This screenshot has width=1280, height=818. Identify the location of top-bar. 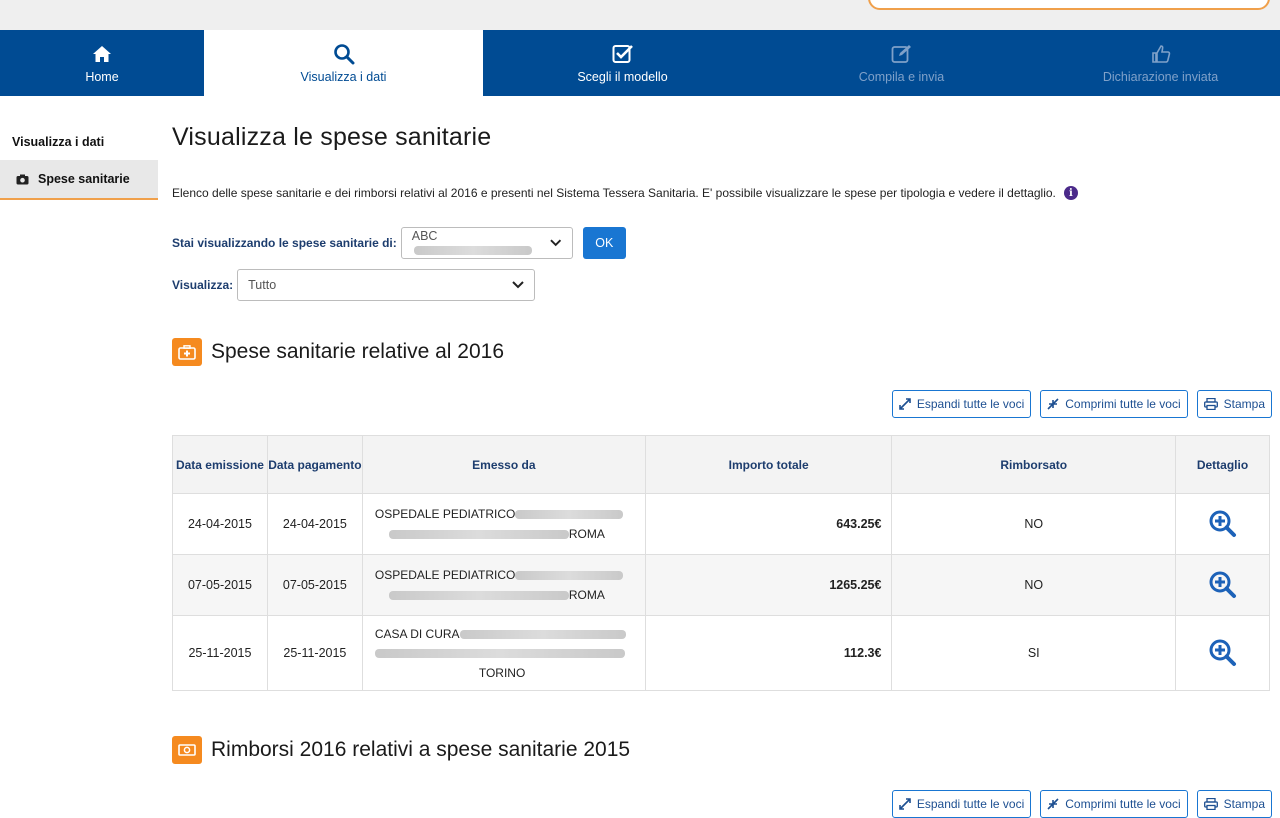
(640, 15).